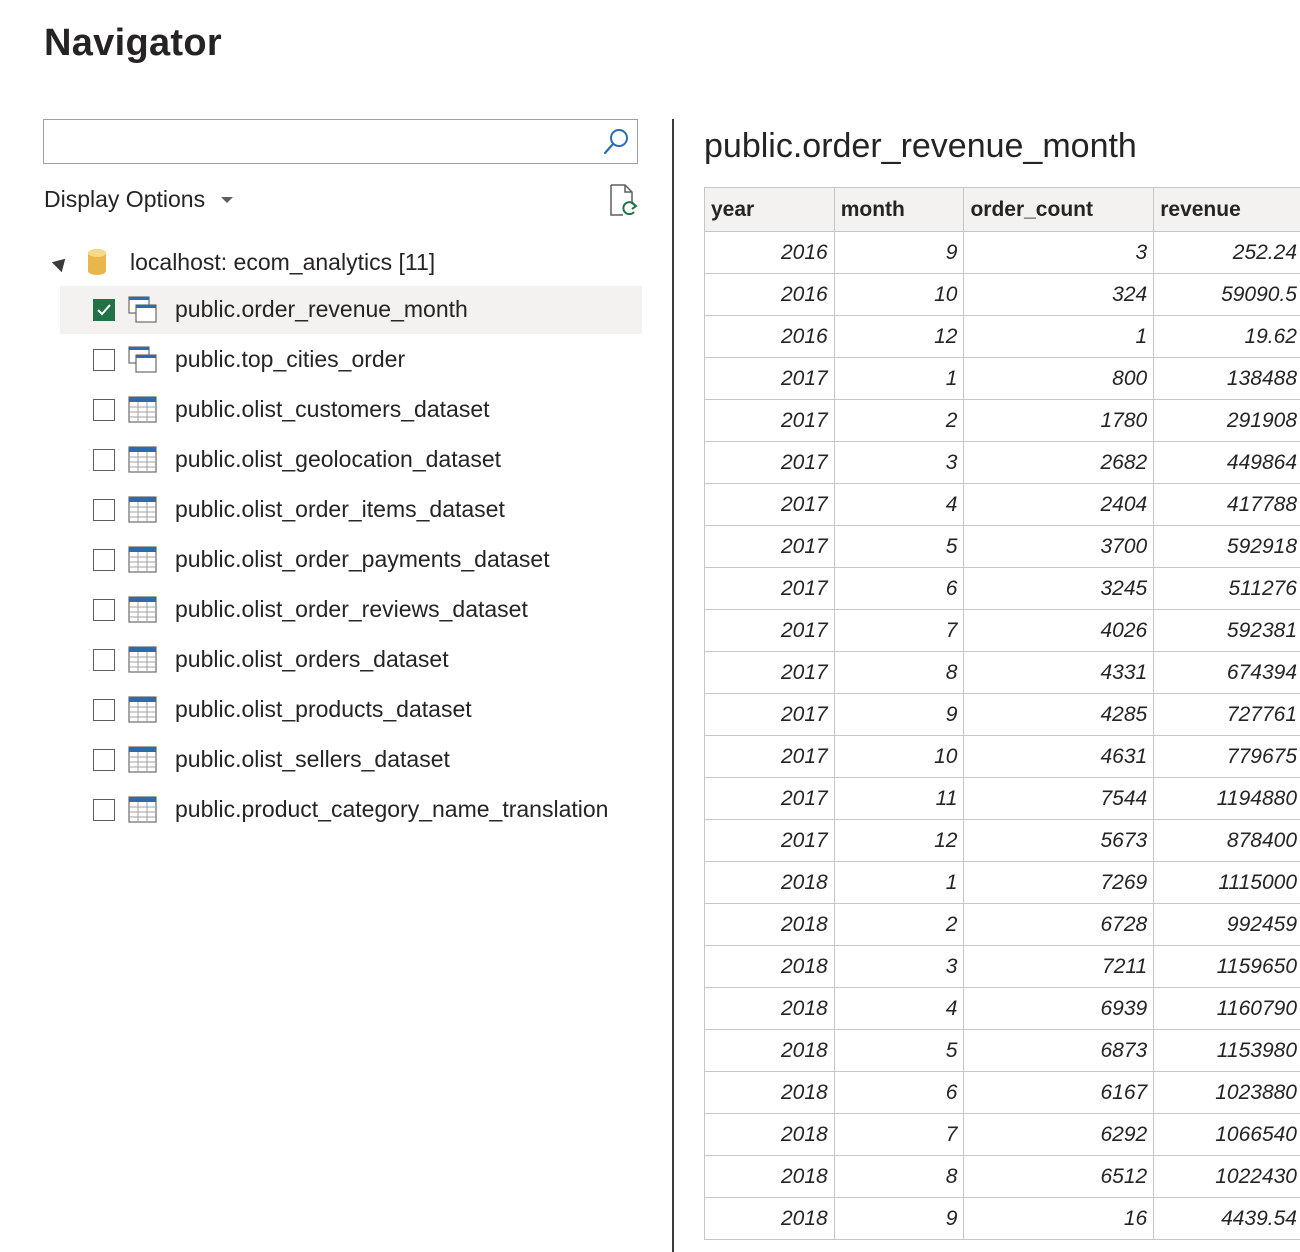  What do you see at coordinates (1002, 294) in the screenshot?
I see `table-row: 2016 10 324 59090.5` at bounding box center [1002, 294].